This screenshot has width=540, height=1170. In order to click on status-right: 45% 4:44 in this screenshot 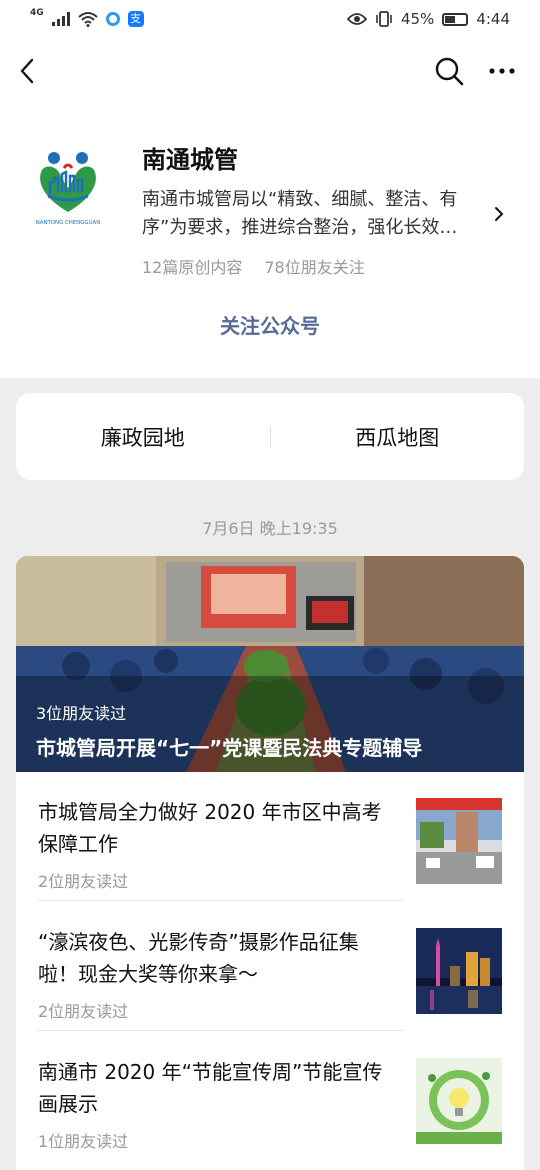, I will do `click(428, 19)`.